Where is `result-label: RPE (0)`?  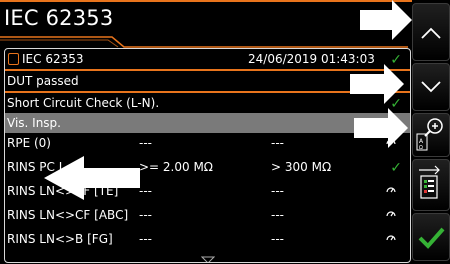 result-label: RPE (0) is located at coordinates (29, 143).